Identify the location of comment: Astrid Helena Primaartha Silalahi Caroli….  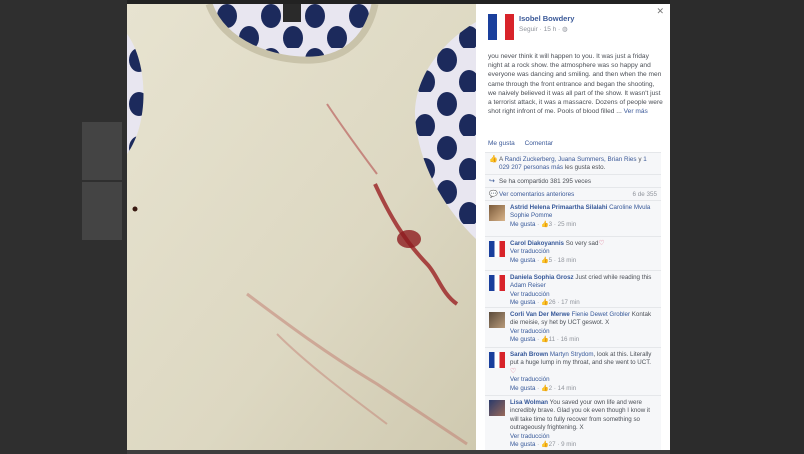
(573, 218).